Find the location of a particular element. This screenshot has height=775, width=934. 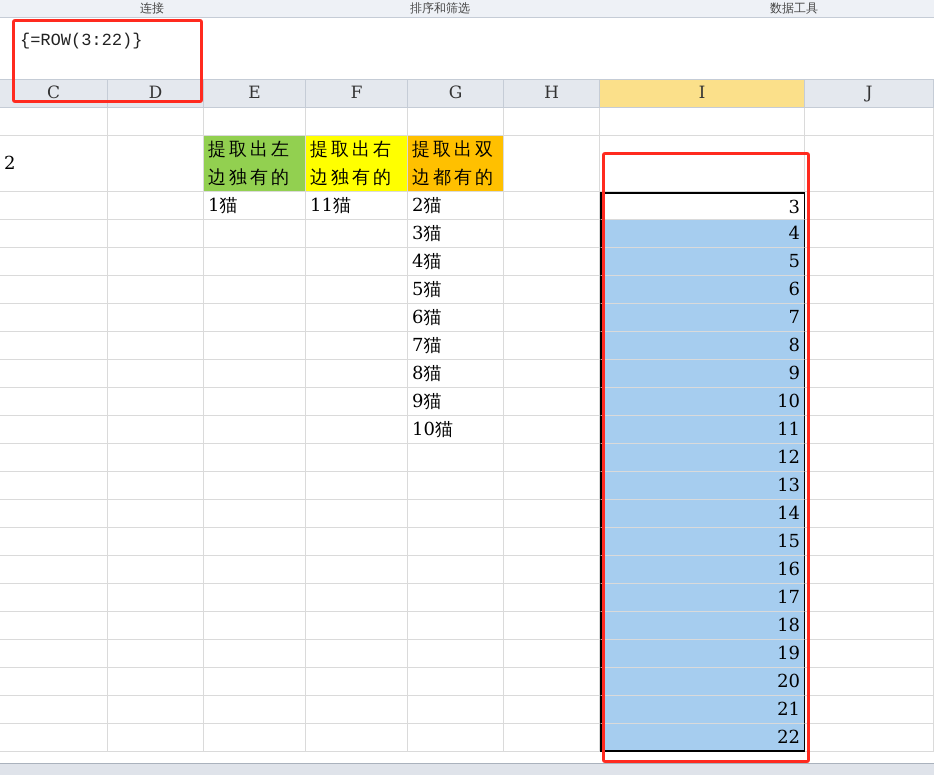

table-cell: 3 is located at coordinates (702, 206).